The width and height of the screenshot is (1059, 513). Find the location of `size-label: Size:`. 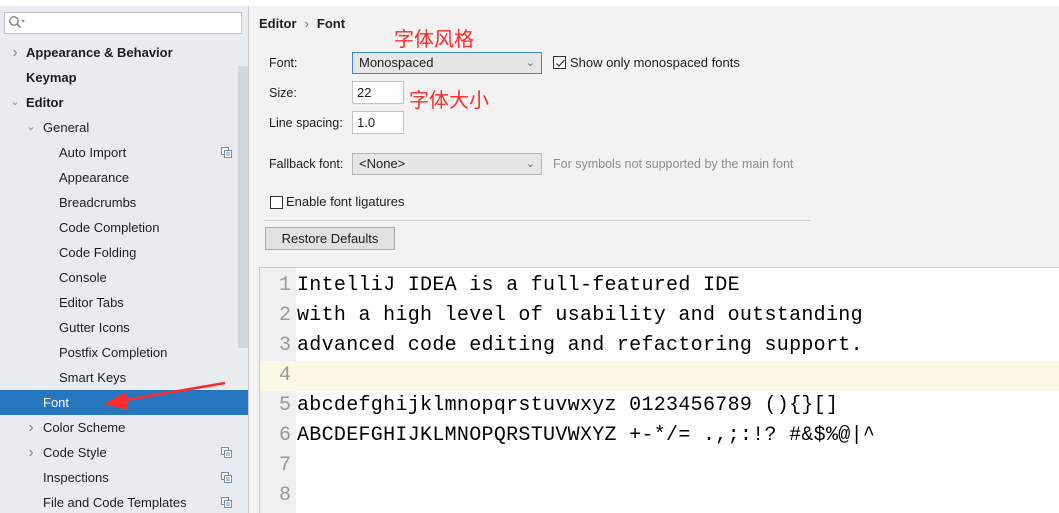

size-label: Size: is located at coordinates (283, 93).